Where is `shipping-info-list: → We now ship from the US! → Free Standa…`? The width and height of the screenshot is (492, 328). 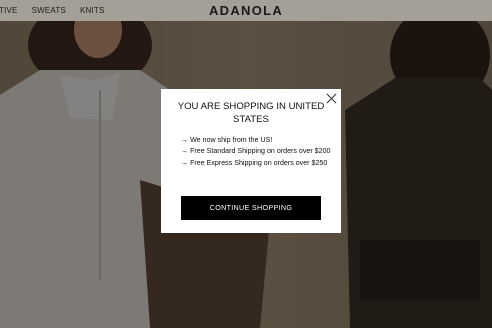
shipping-info-list: → We now ship from the US! → Free Standa… is located at coordinates (256, 152).